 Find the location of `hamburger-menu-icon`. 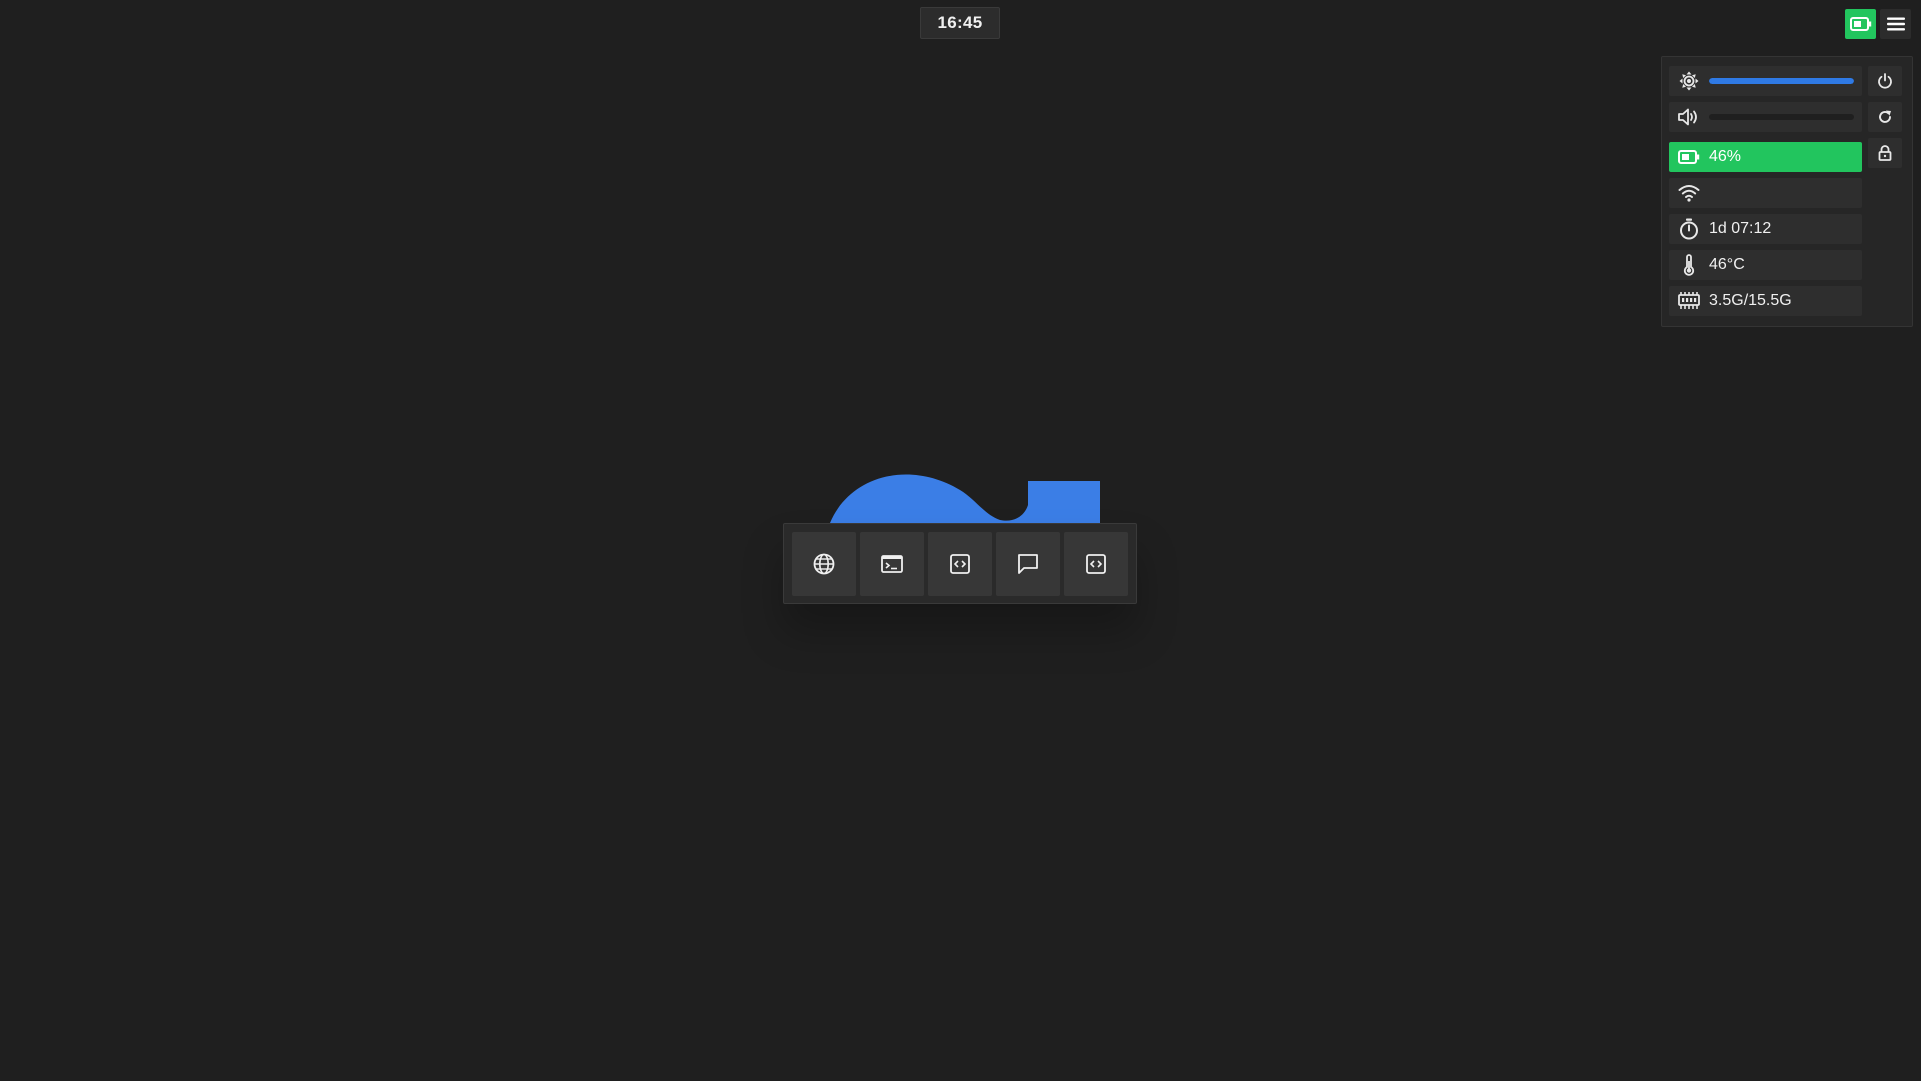

hamburger-menu-icon is located at coordinates (1895, 24).